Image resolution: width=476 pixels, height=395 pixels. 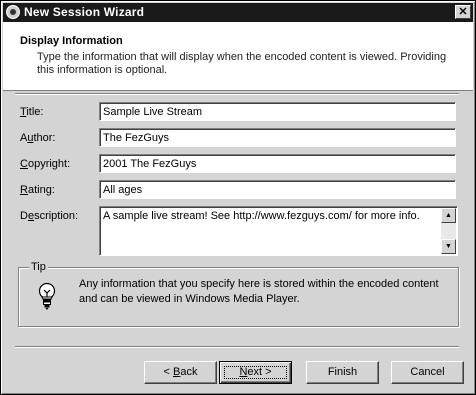 What do you see at coordinates (180, 372) in the screenshot?
I see `back-button: < Back` at bounding box center [180, 372].